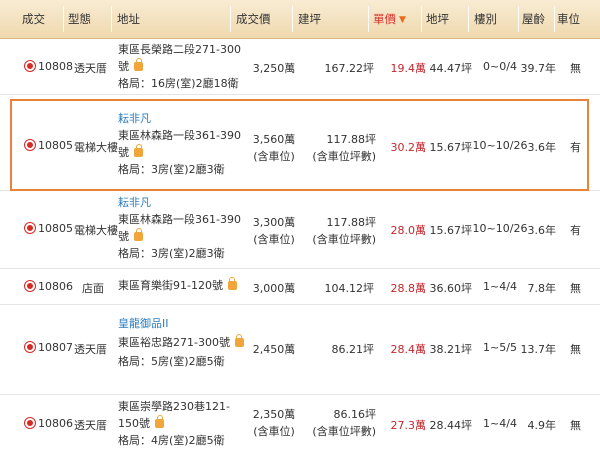 The width and height of the screenshot is (600, 456). What do you see at coordinates (274, 148) in the screenshot?
I see `deal-price: 3,560萬 (含車位)` at bounding box center [274, 148].